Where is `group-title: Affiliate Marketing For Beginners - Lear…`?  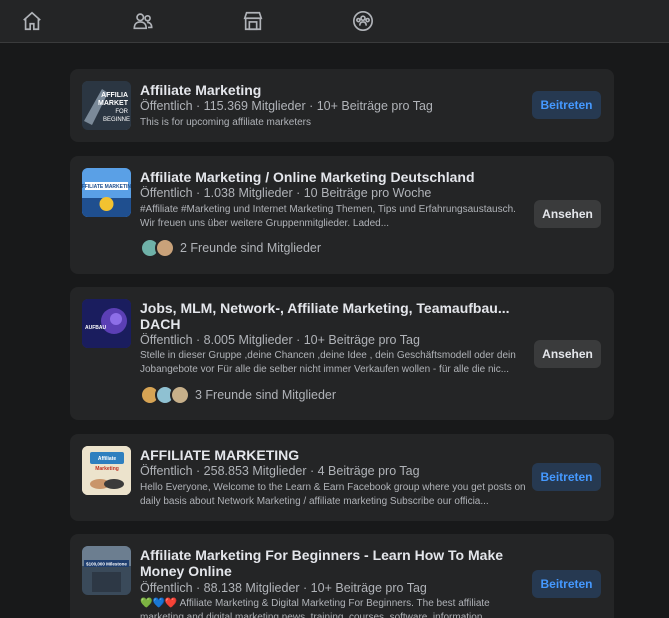 group-title: Affiliate Marketing For Beginners - Lear… is located at coordinates (325, 563).